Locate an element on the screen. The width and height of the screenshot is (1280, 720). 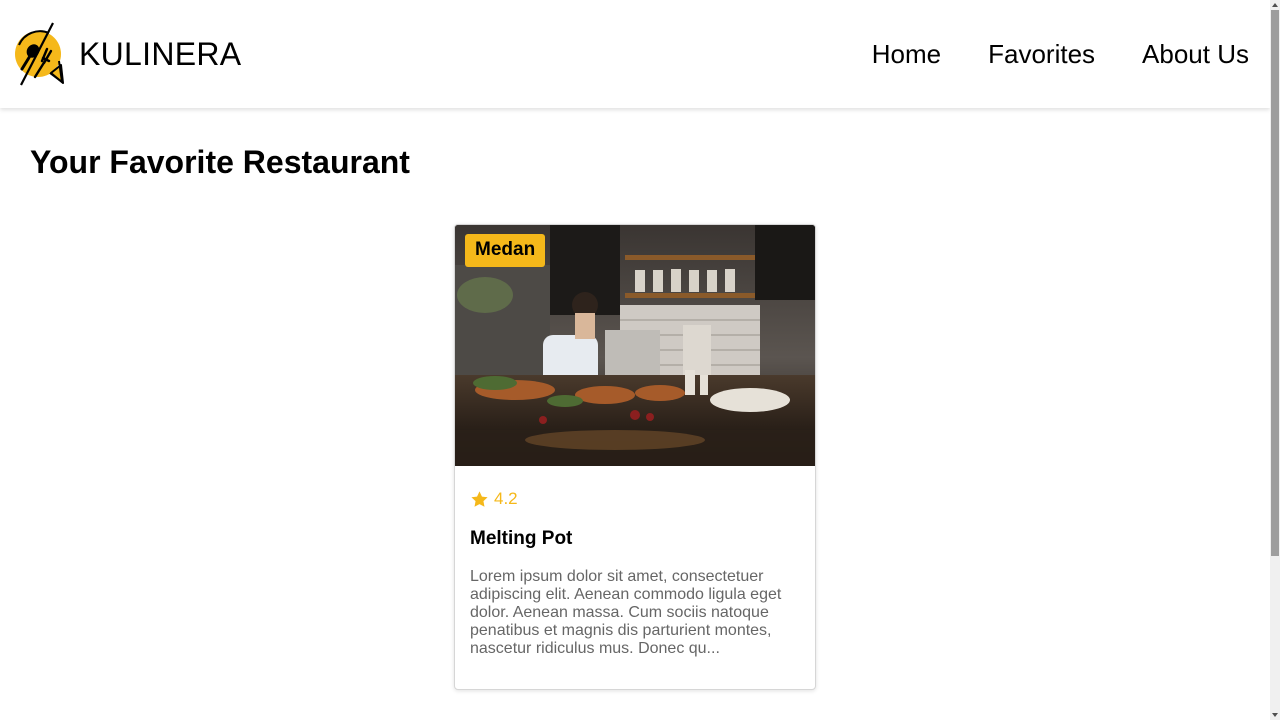
app-bar: KULINERA Home Favorites About Us is located at coordinates (635, 54).